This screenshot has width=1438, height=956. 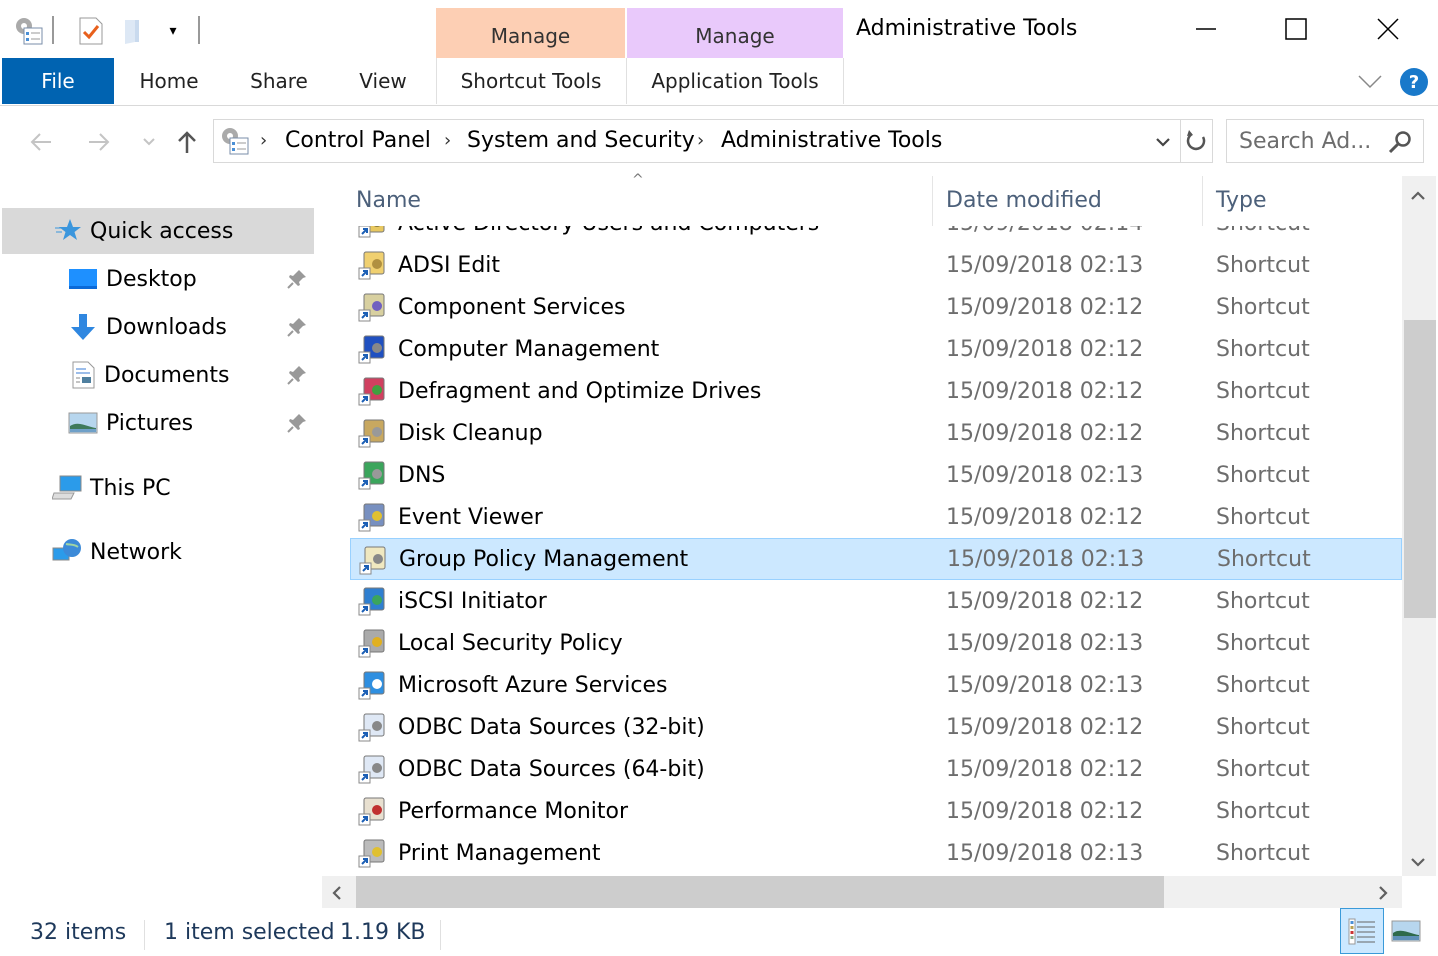 I want to click on chevron-down-icon, so click(x=149, y=142).